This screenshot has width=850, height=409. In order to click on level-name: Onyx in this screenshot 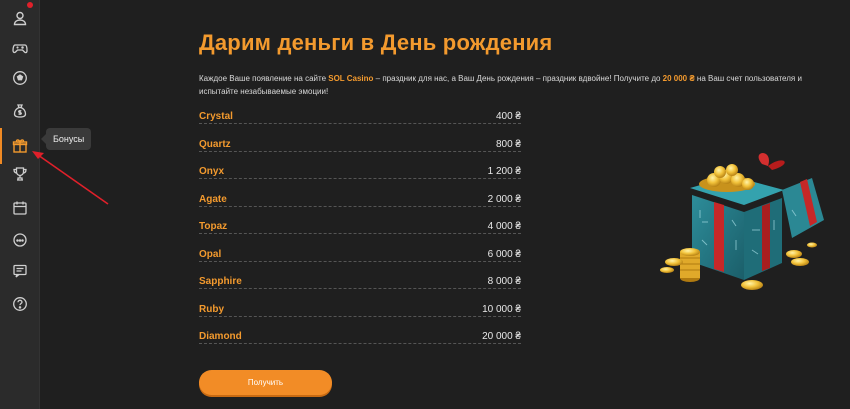, I will do `click(212, 171)`.